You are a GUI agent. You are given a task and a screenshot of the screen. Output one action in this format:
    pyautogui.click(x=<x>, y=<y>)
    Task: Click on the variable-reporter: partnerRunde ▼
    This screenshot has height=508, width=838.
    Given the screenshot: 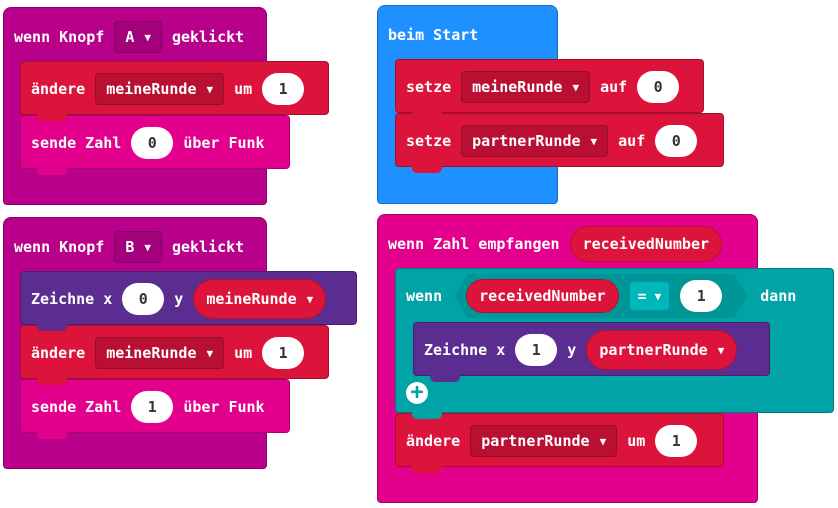 What is the action you would take?
    pyautogui.click(x=662, y=350)
    